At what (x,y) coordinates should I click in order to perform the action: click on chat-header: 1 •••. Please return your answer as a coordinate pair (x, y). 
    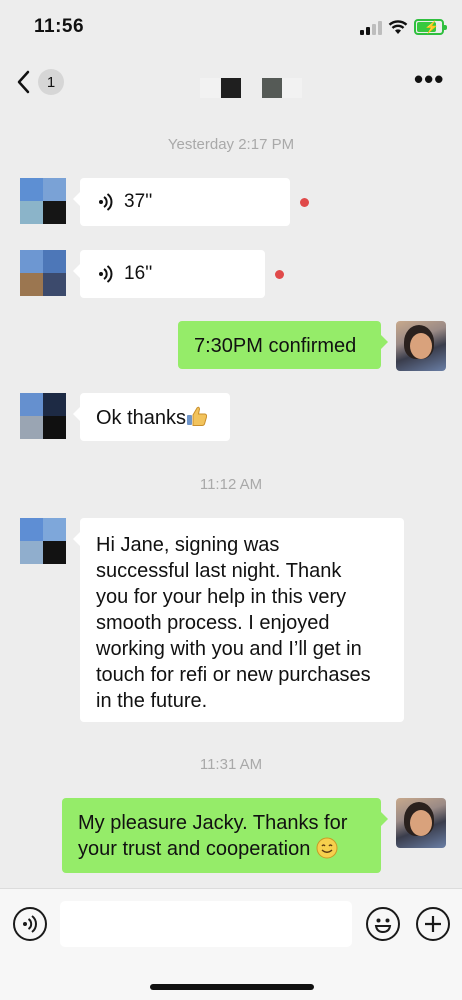
    Looking at the image, I should click on (231, 82).